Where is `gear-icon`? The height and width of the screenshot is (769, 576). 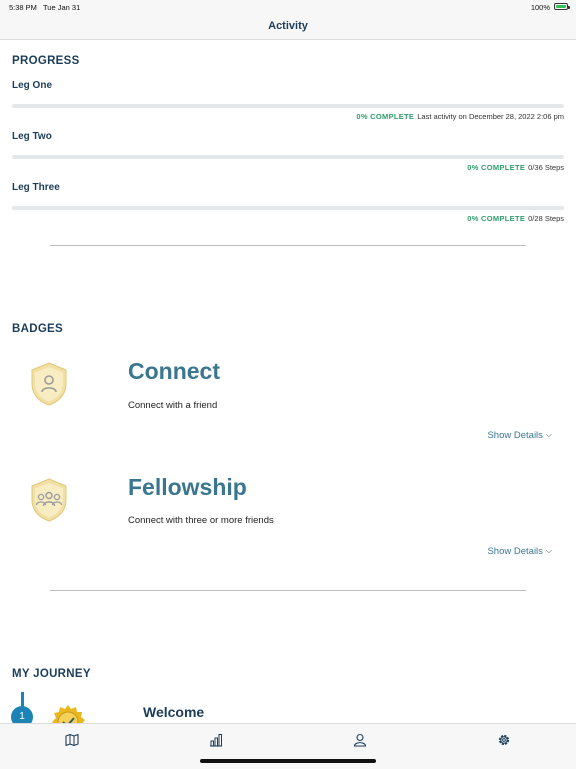
gear-icon is located at coordinates (504, 740).